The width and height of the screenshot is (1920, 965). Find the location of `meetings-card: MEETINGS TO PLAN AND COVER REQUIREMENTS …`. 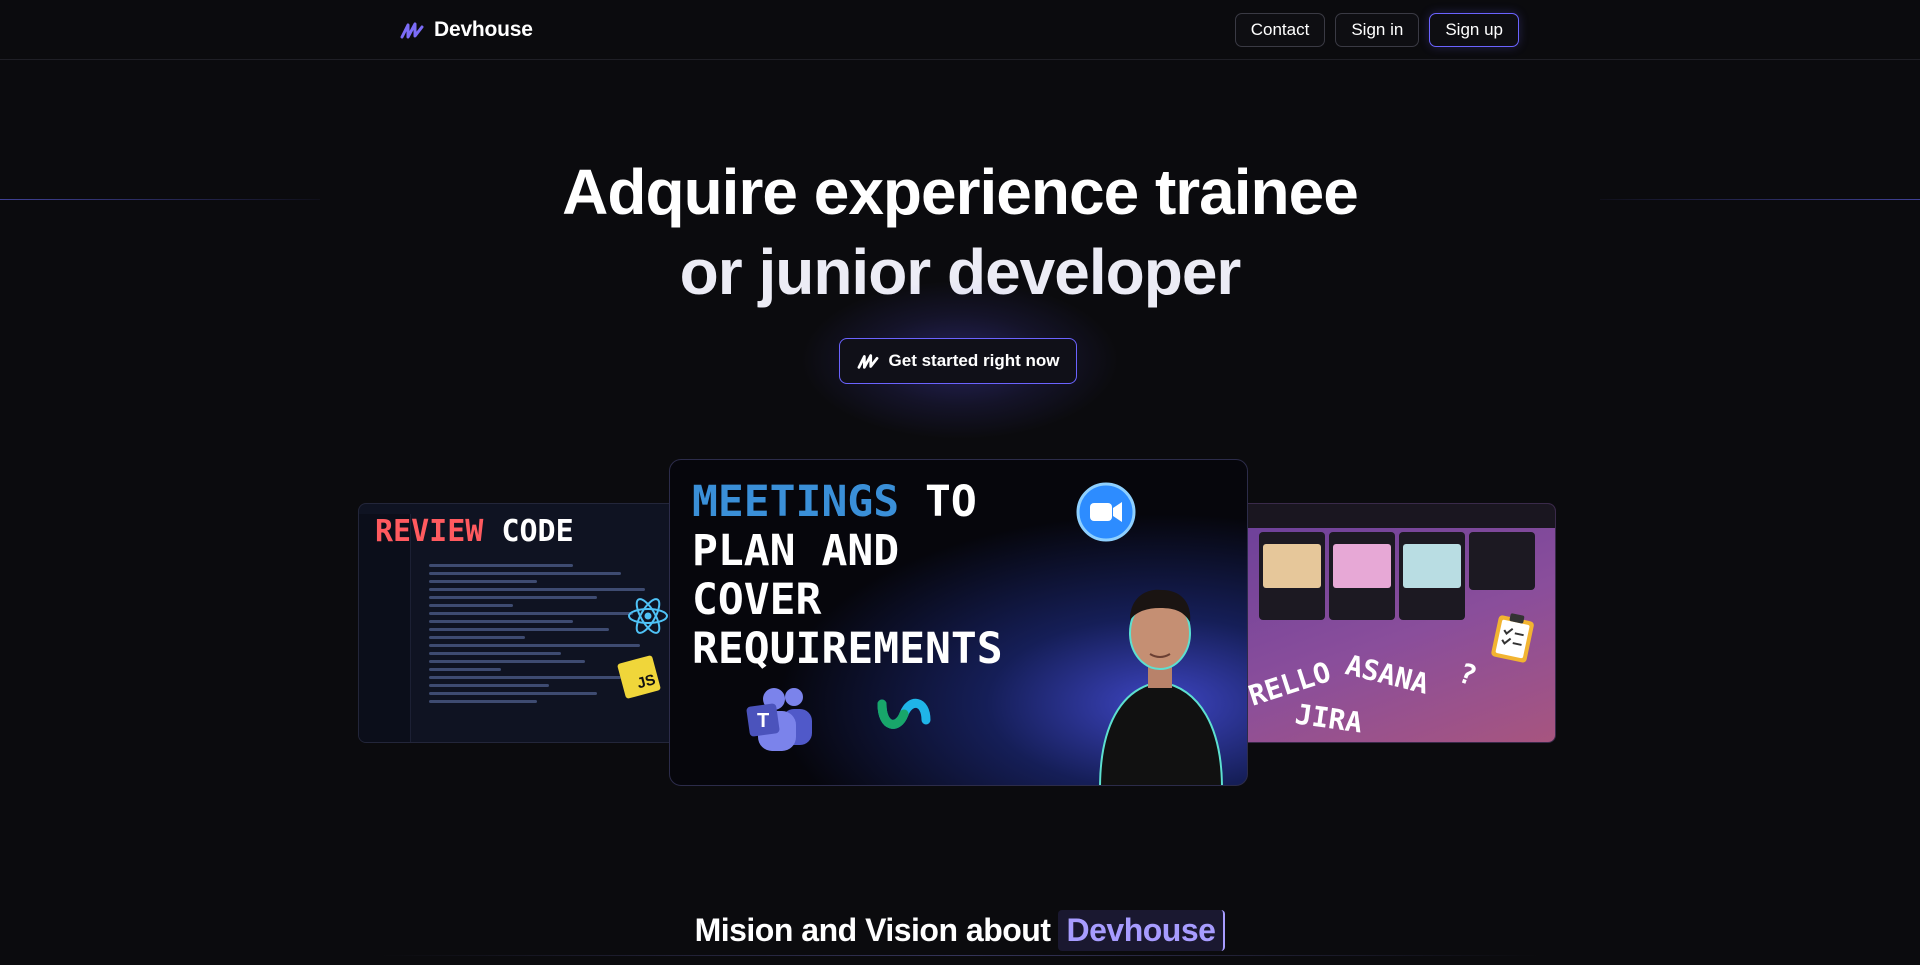

meetings-card: MEETINGS TO PLAN AND COVER REQUIREMENTS … is located at coordinates (958, 622).